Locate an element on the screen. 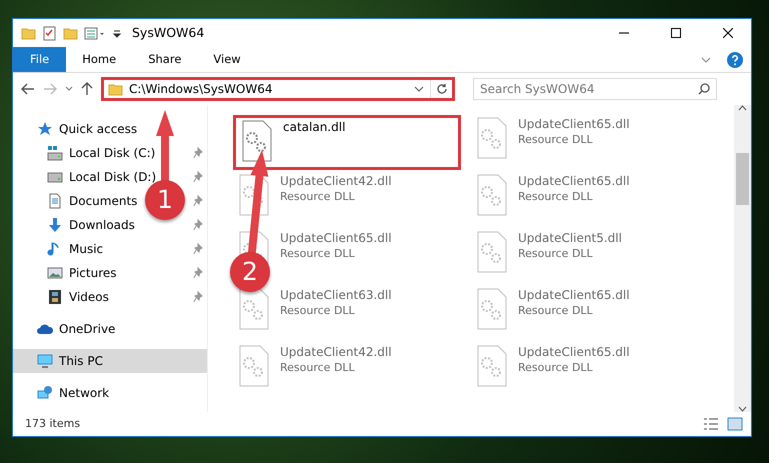 The width and height of the screenshot is (769, 463). window-title: SysWOW64 is located at coordinates (168, 33).